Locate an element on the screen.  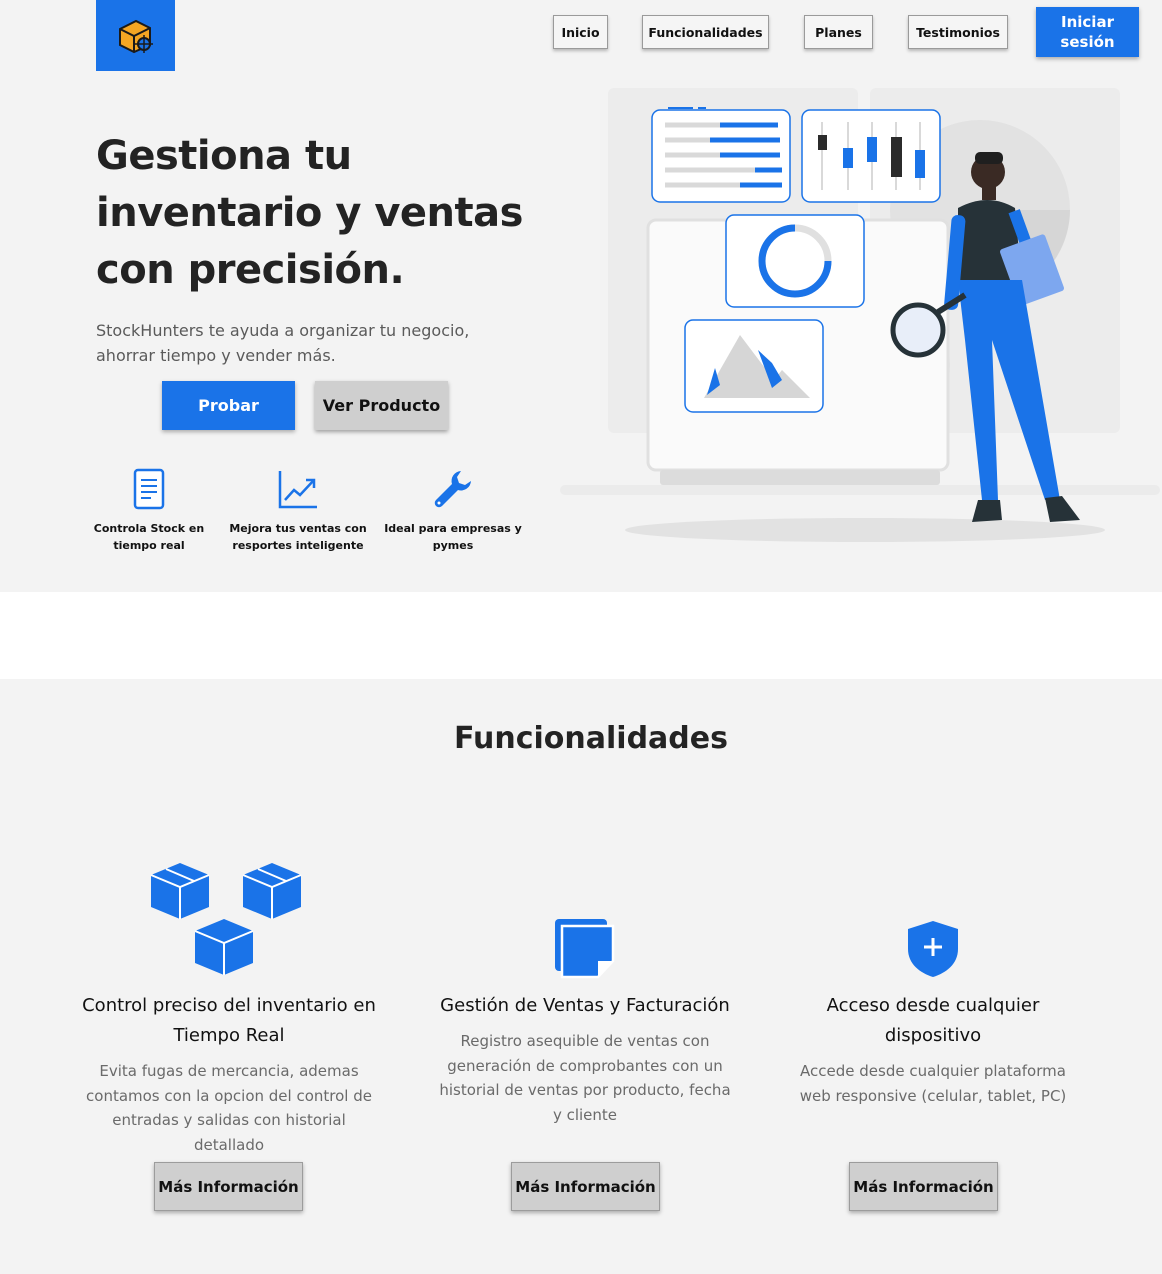
mini-feature-stock: Controla Stock en tiempo real is located at coordinates (149, 510).